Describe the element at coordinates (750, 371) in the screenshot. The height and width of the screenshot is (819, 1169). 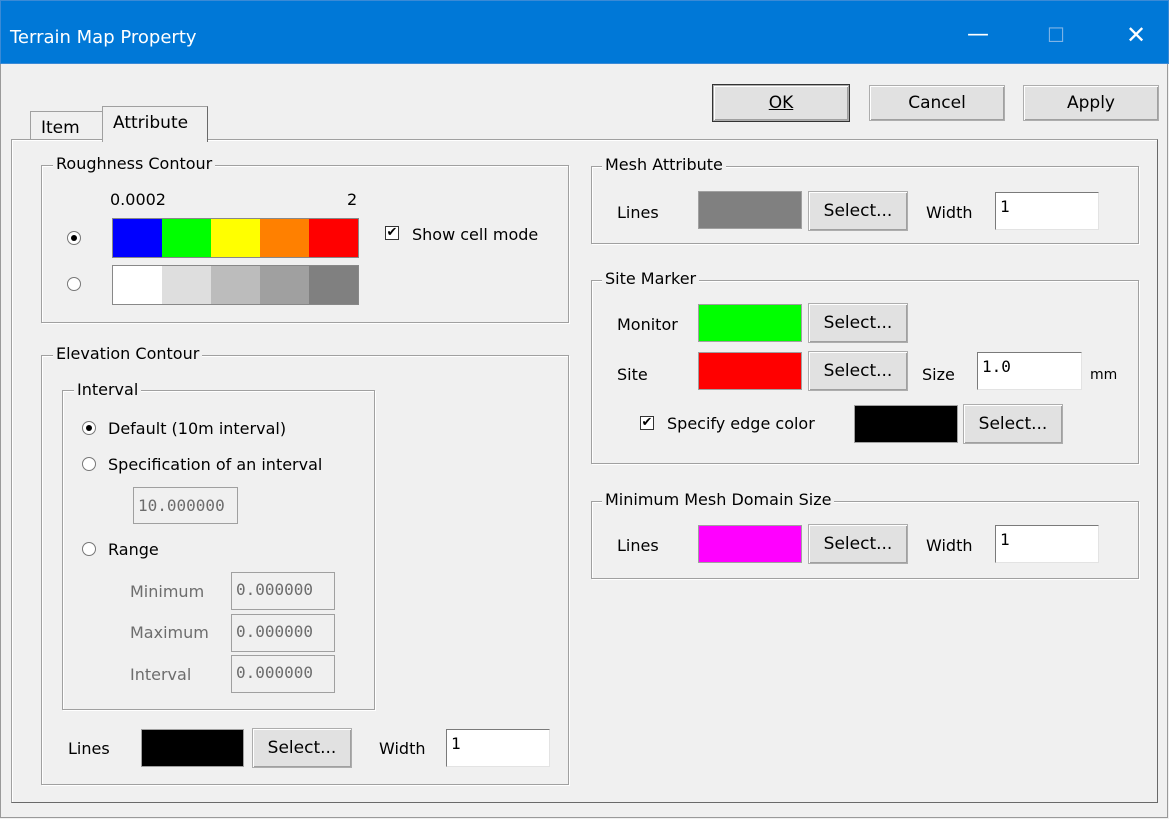
I see `site-color-swatch` at that location.